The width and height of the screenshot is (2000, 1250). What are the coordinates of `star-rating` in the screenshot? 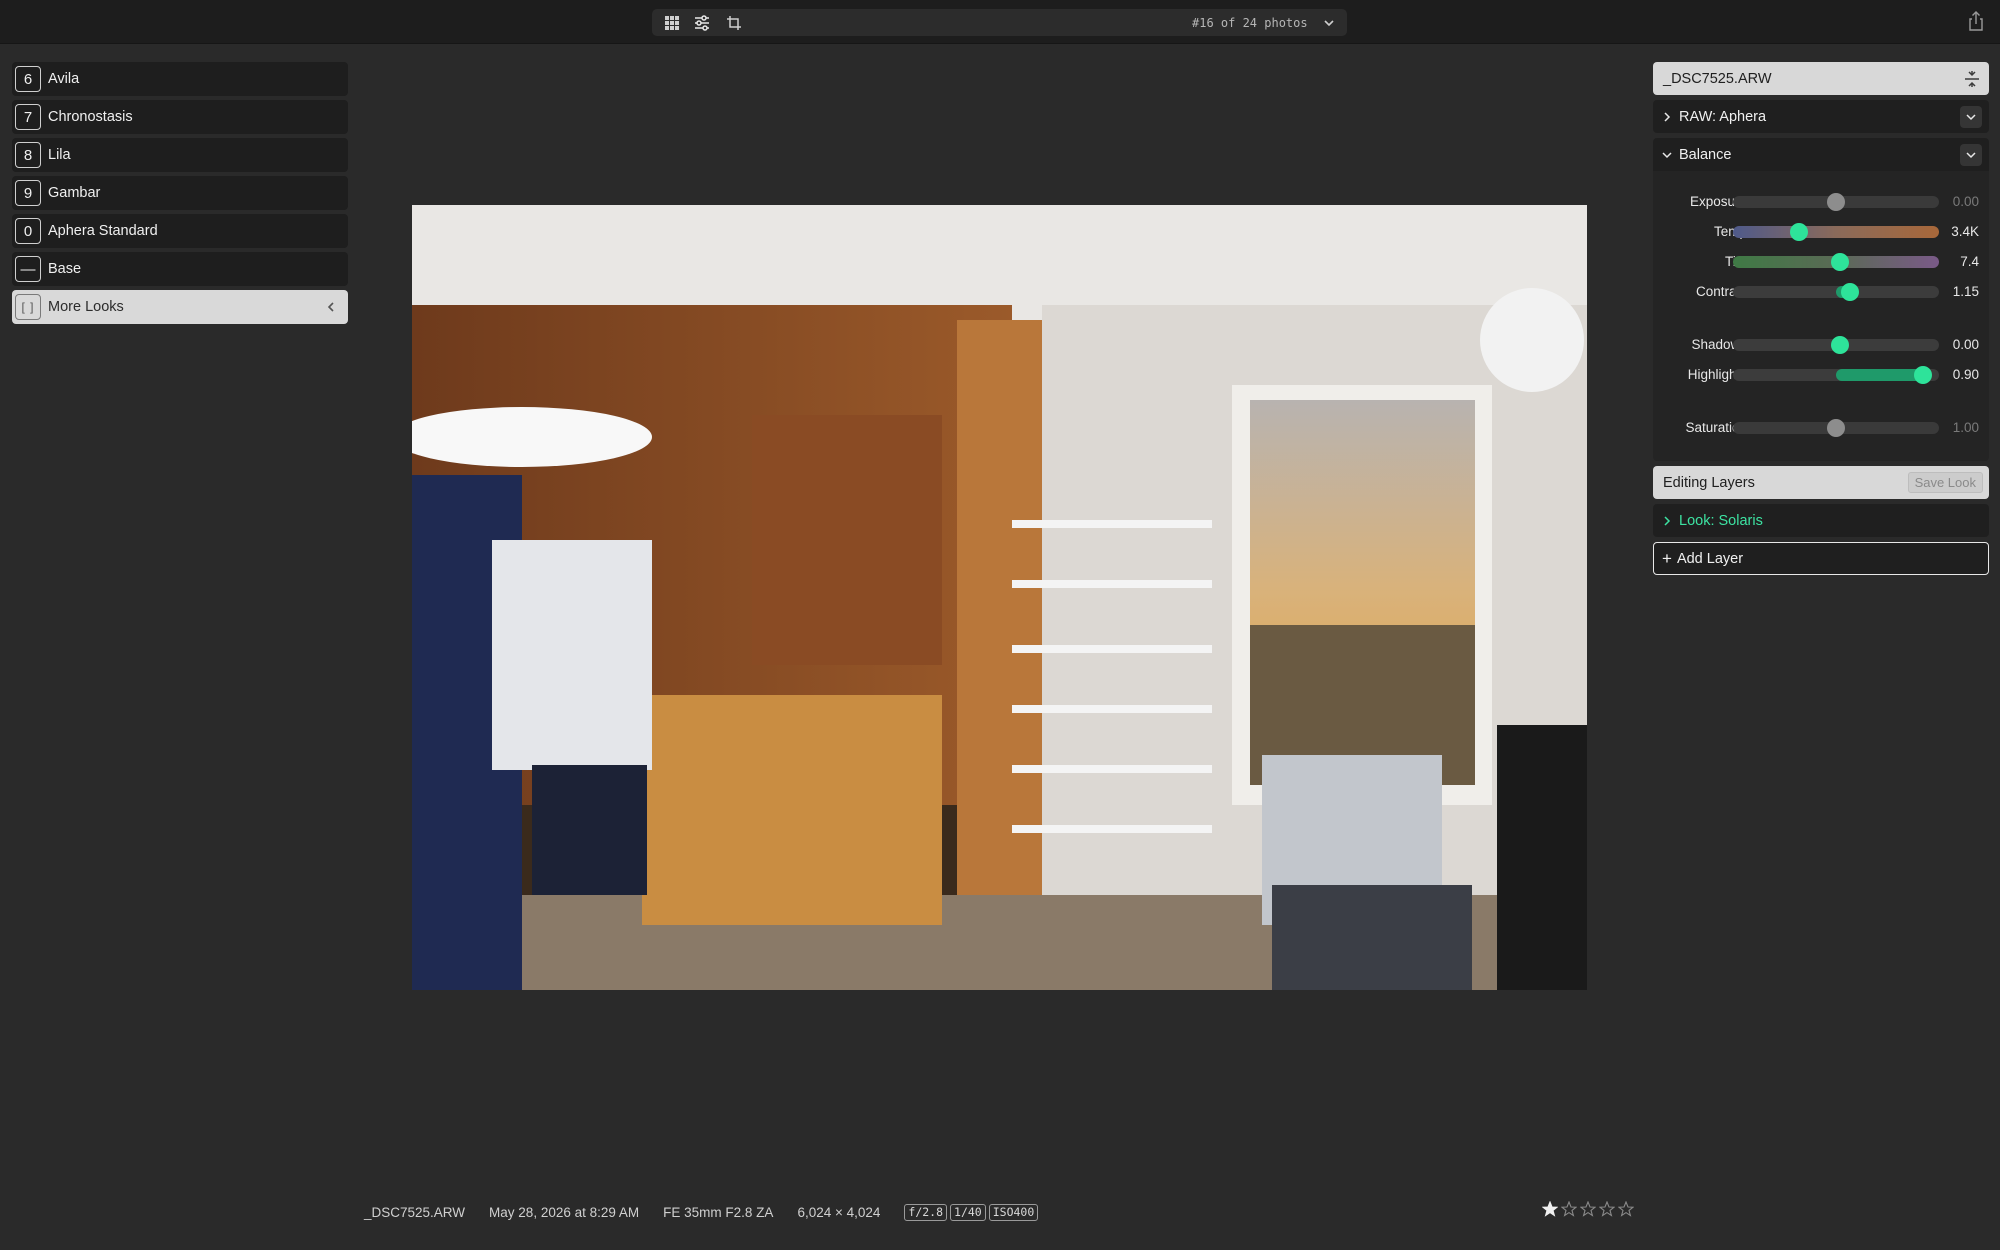 It's located at (1588, 1209).